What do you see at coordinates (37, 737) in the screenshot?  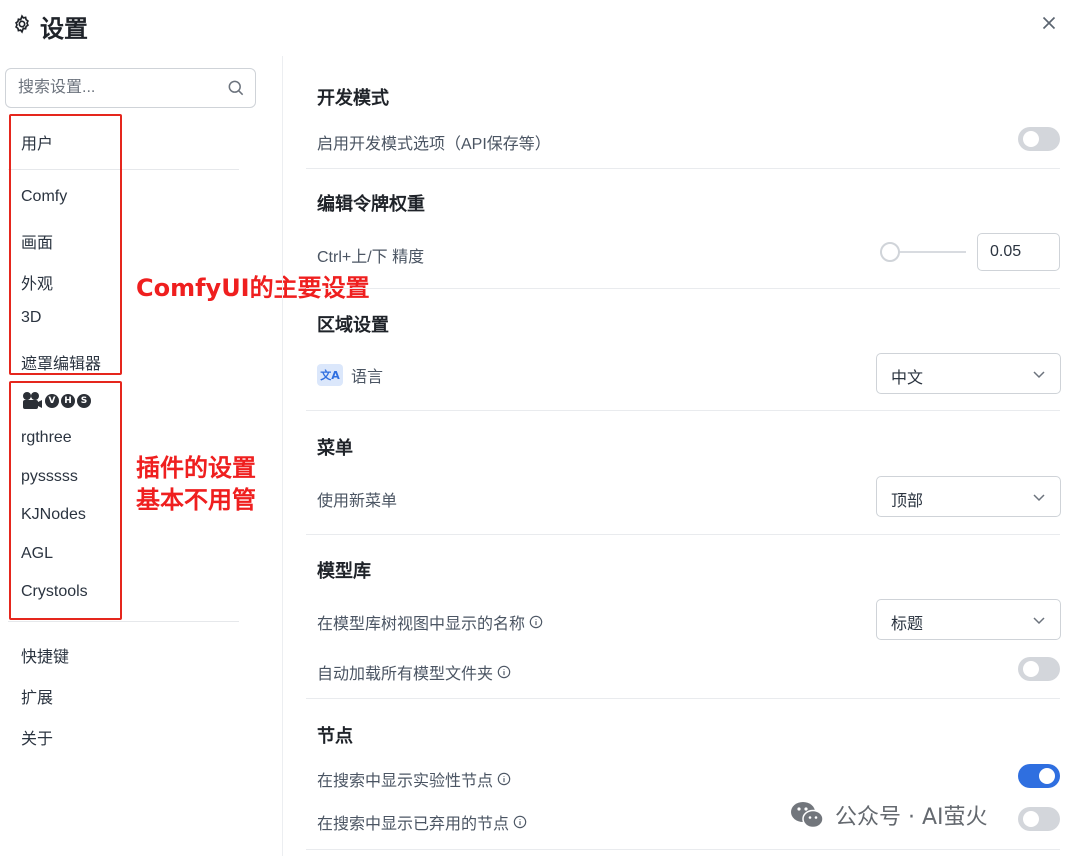 I see `sidebar-item-about: 关于` at bounding box center [37, 737].